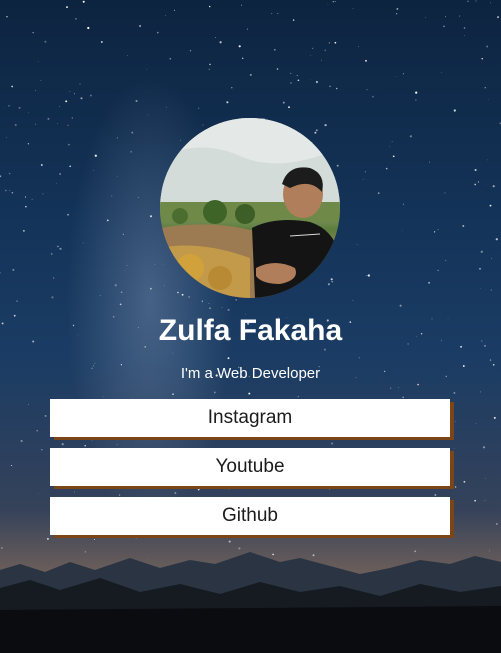 This screenshot has height=653, width=501. I want to click on youtube-link-button: Youtube, so click(250, 467).